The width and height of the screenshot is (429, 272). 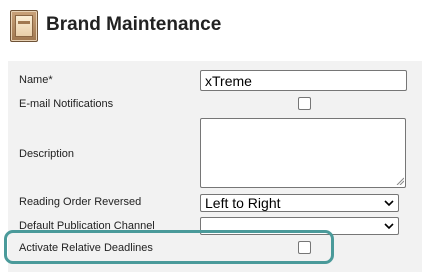 I want to click on relative-deadlines-checkbox, so click(x=304, y=247).